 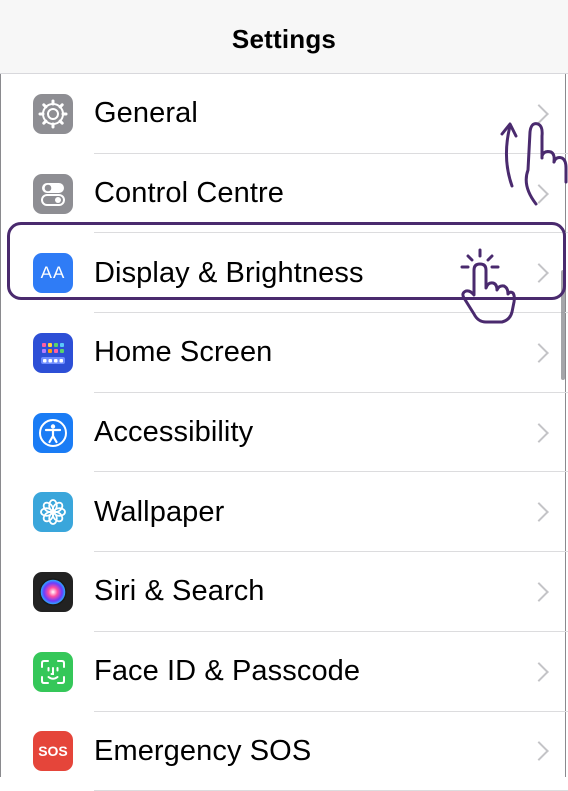 What do you see at coordinates (284, 39) in the screenshot?
I see `page-title: Settings` at bounding box center [284, 39].